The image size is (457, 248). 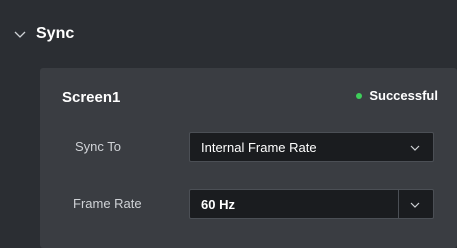 I want to click on sync-to-dropdown: Internal Frame Rate, so click(x=311, y=147).